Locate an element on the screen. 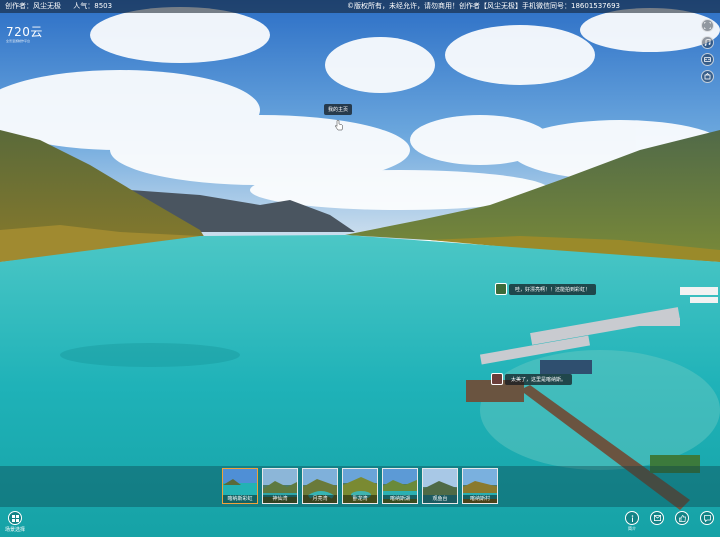  comment-text: 哇，好漂亮啊！！还能拍到彩虹！ is located at coordinates (553, 289).